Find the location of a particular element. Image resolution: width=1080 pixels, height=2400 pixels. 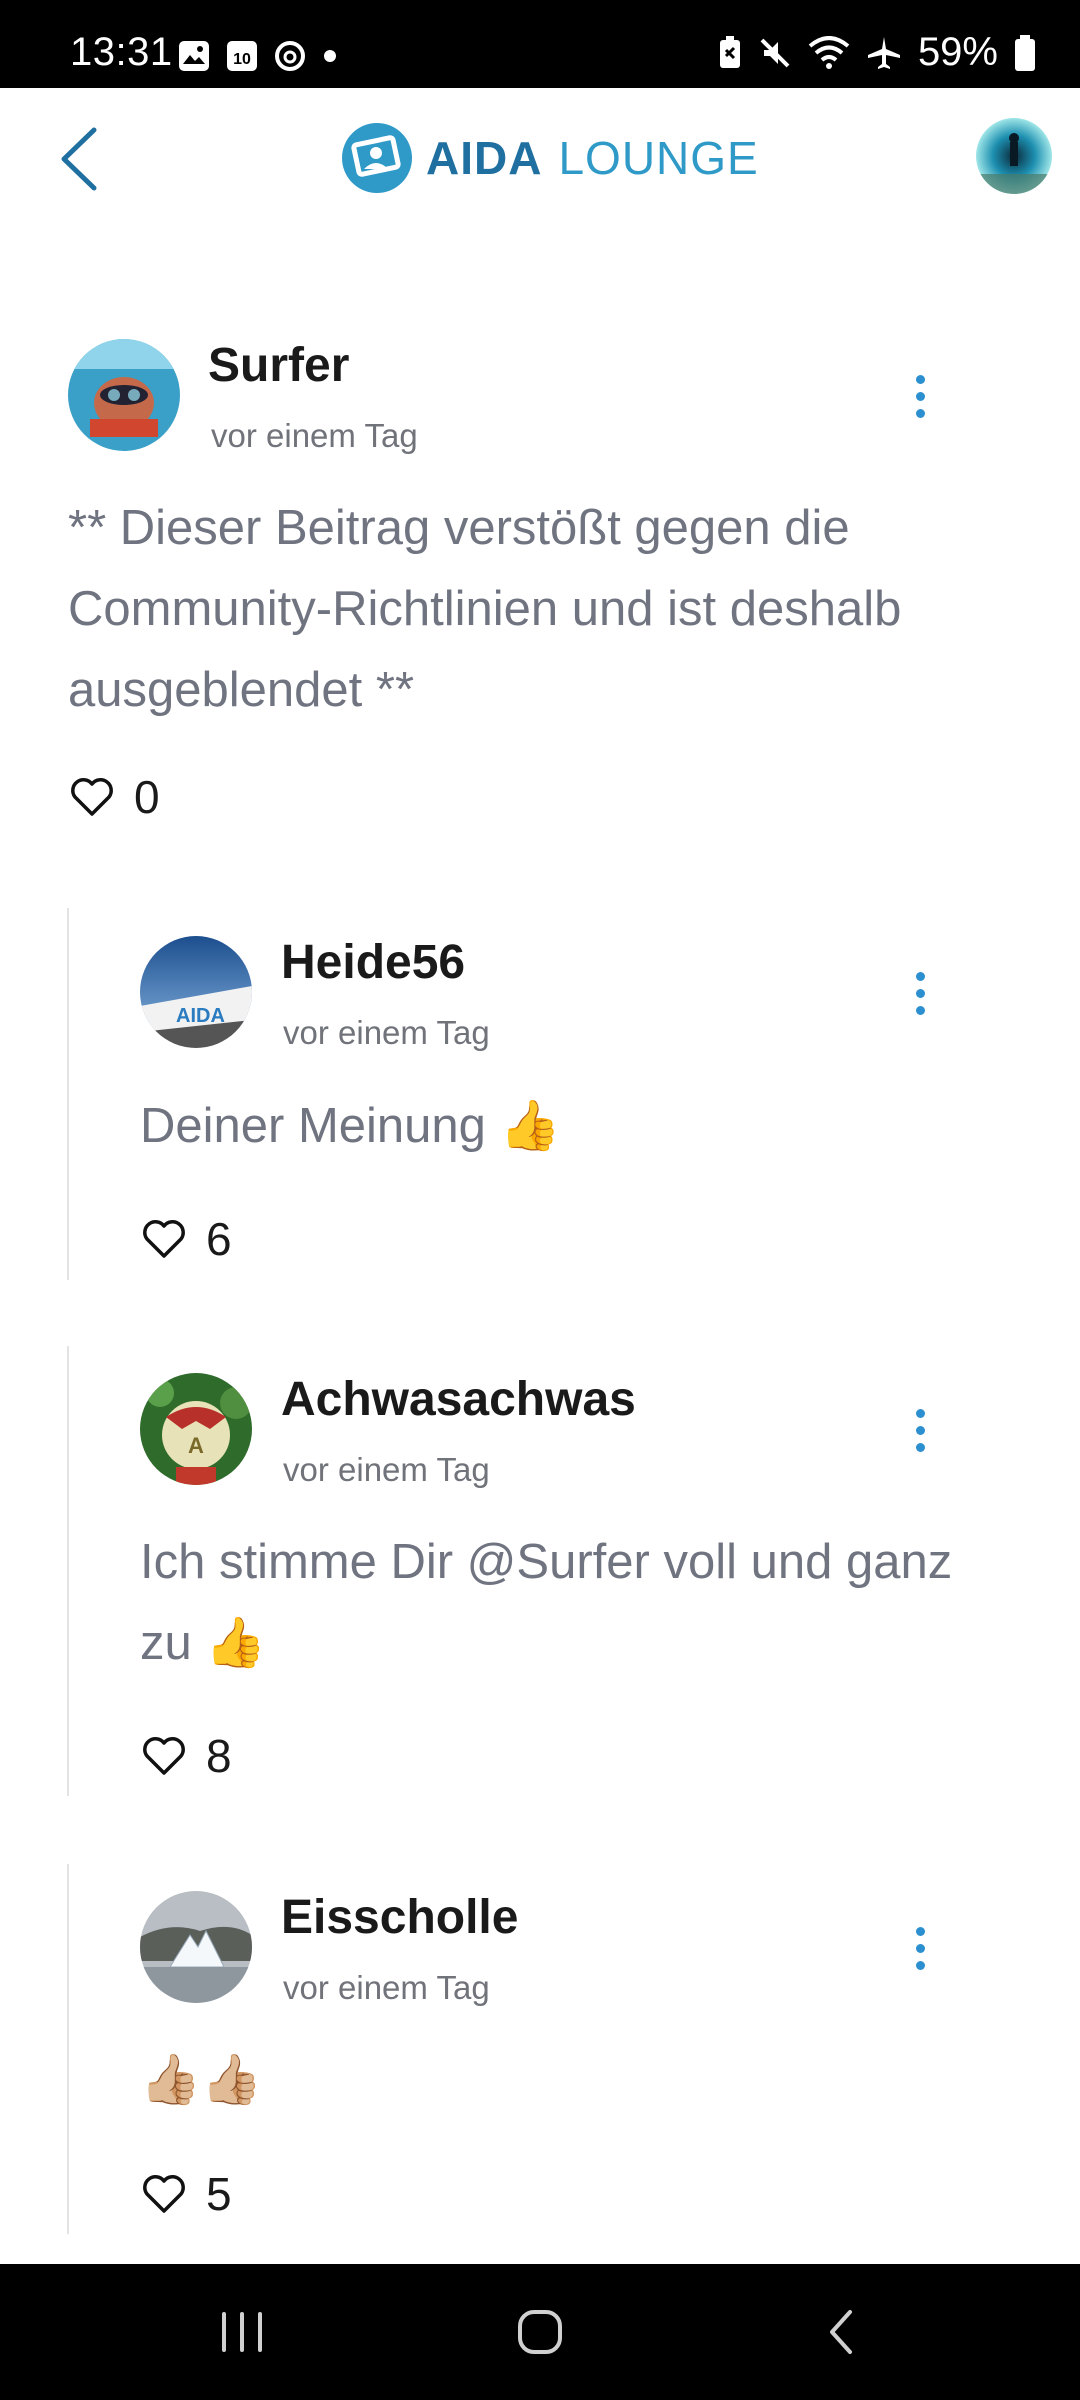

aida-lounge-logo: AIDA LOUNGE is located at coordinates (549, 158).